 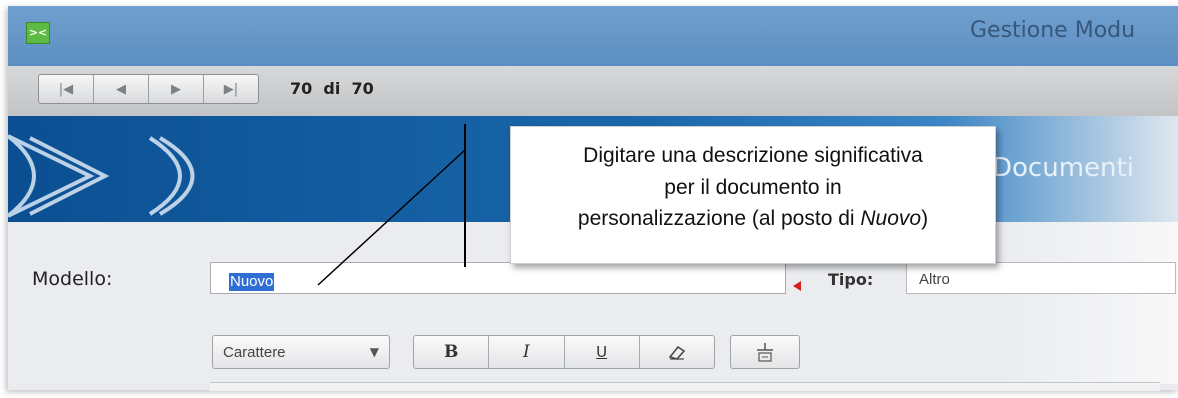 I want to click on callout-emphasis: Nuovo, so click(x=891, y=218).